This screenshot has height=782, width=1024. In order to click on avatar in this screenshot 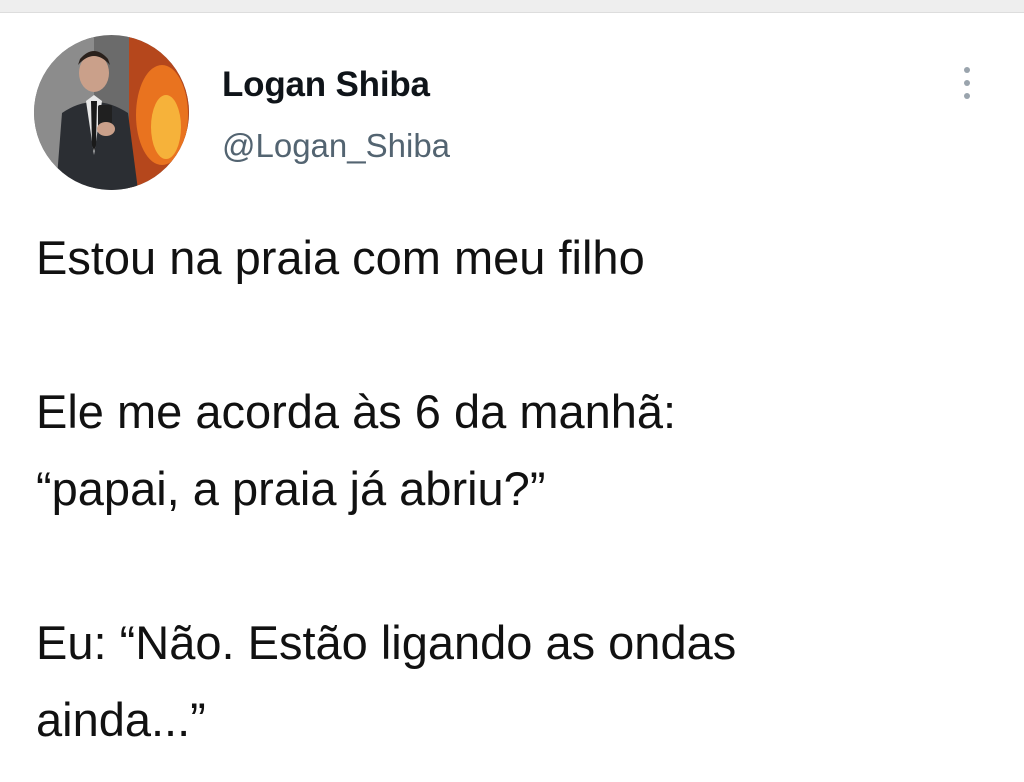, I will do `click(111, 112)`.